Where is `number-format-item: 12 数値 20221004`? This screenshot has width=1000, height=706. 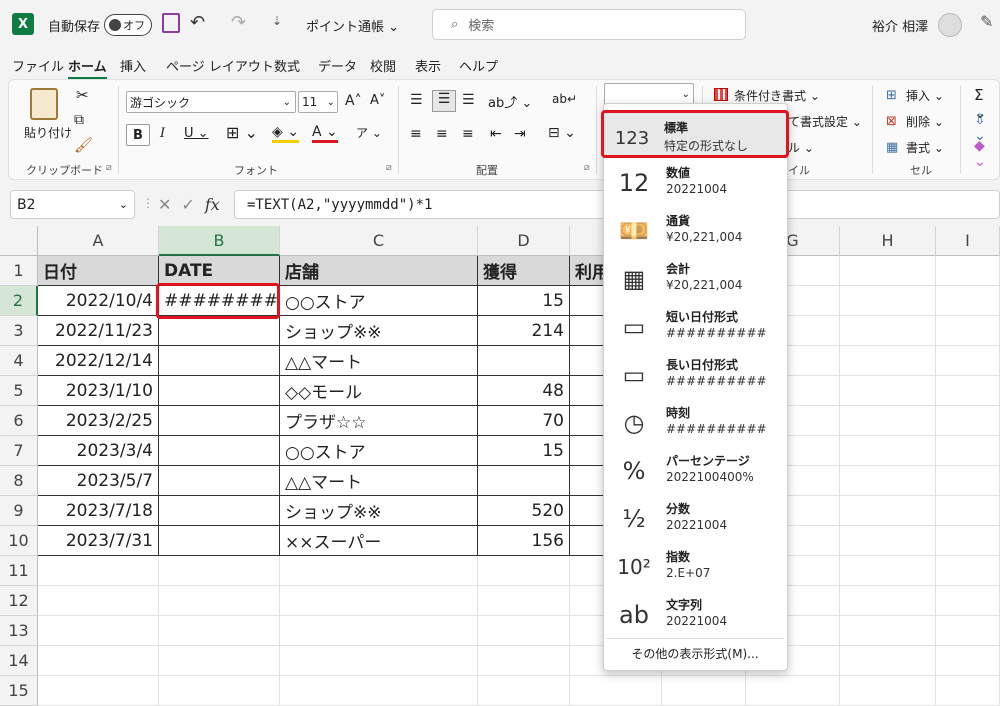
number-format-item: 12 数値 20221004 is located at coordinates (695, 182).